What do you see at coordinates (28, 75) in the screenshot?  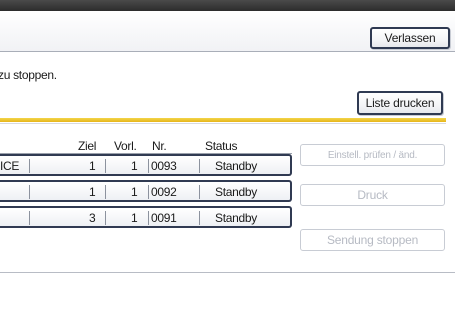 I see `instruction-message: zu stoppen.` at bounding box center [28, 75].